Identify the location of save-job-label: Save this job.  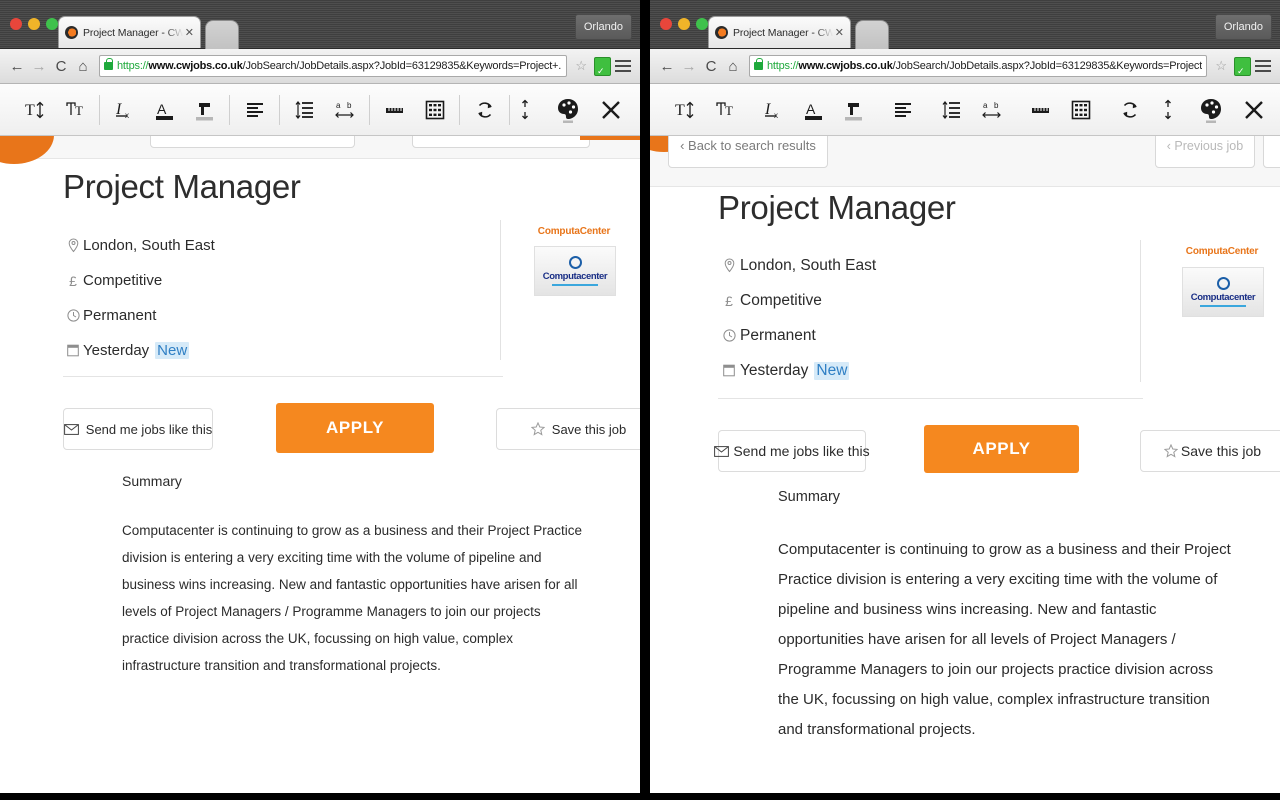
(589, 429).